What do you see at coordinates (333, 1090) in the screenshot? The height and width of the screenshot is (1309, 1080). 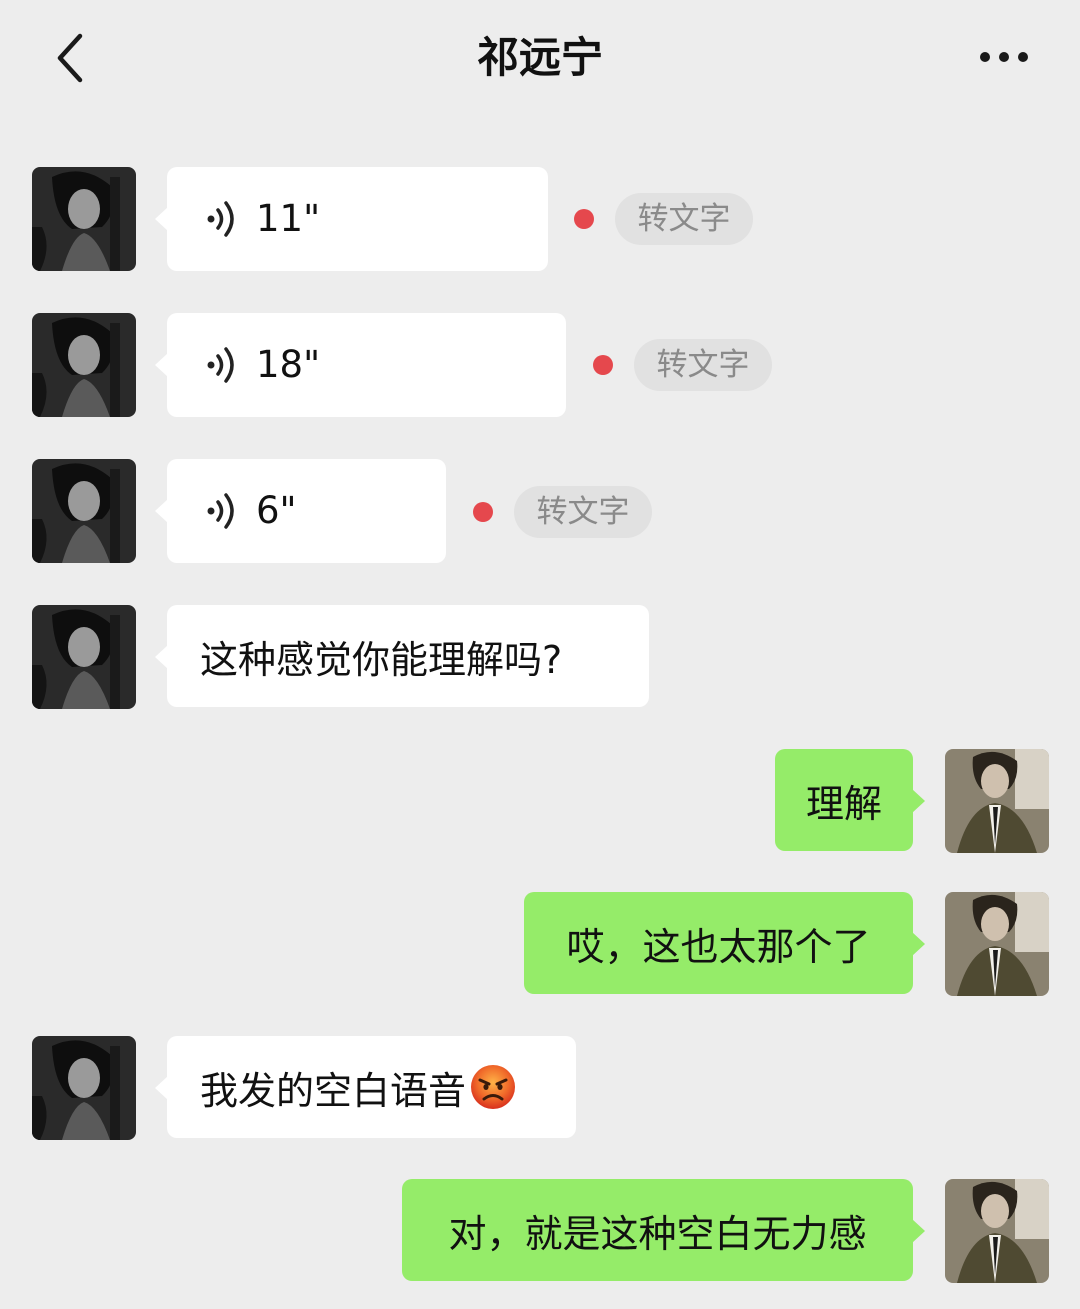 I see `message-text: 我发的空白语音` at bounding box center [333, 1090].